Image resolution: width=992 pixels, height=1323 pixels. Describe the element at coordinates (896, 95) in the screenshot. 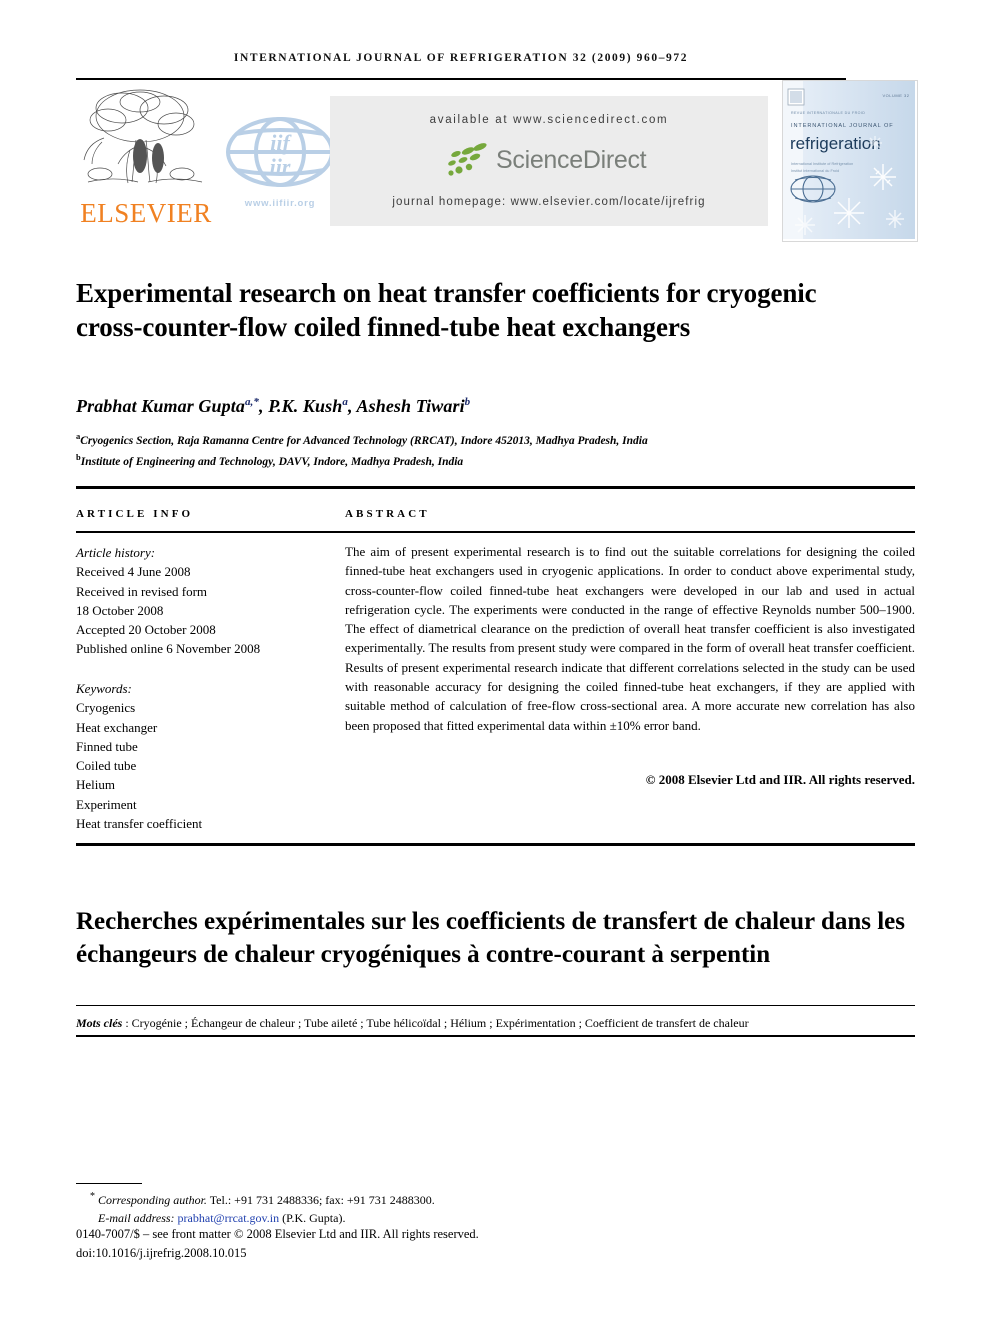

I see `svg-text: VOLUME 32` at that location.